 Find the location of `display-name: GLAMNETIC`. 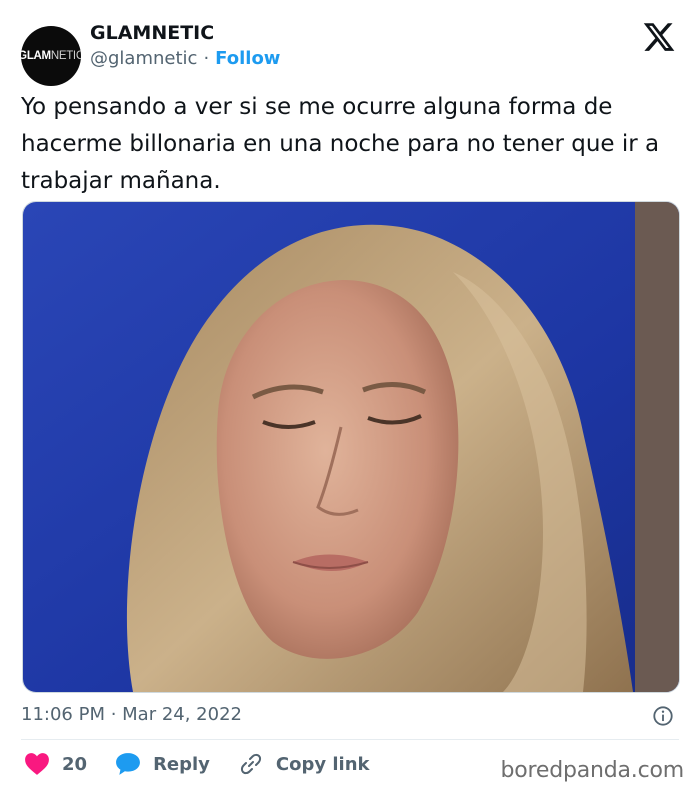

display-name: GLAMNETIC is located at coordinates (152, 33).